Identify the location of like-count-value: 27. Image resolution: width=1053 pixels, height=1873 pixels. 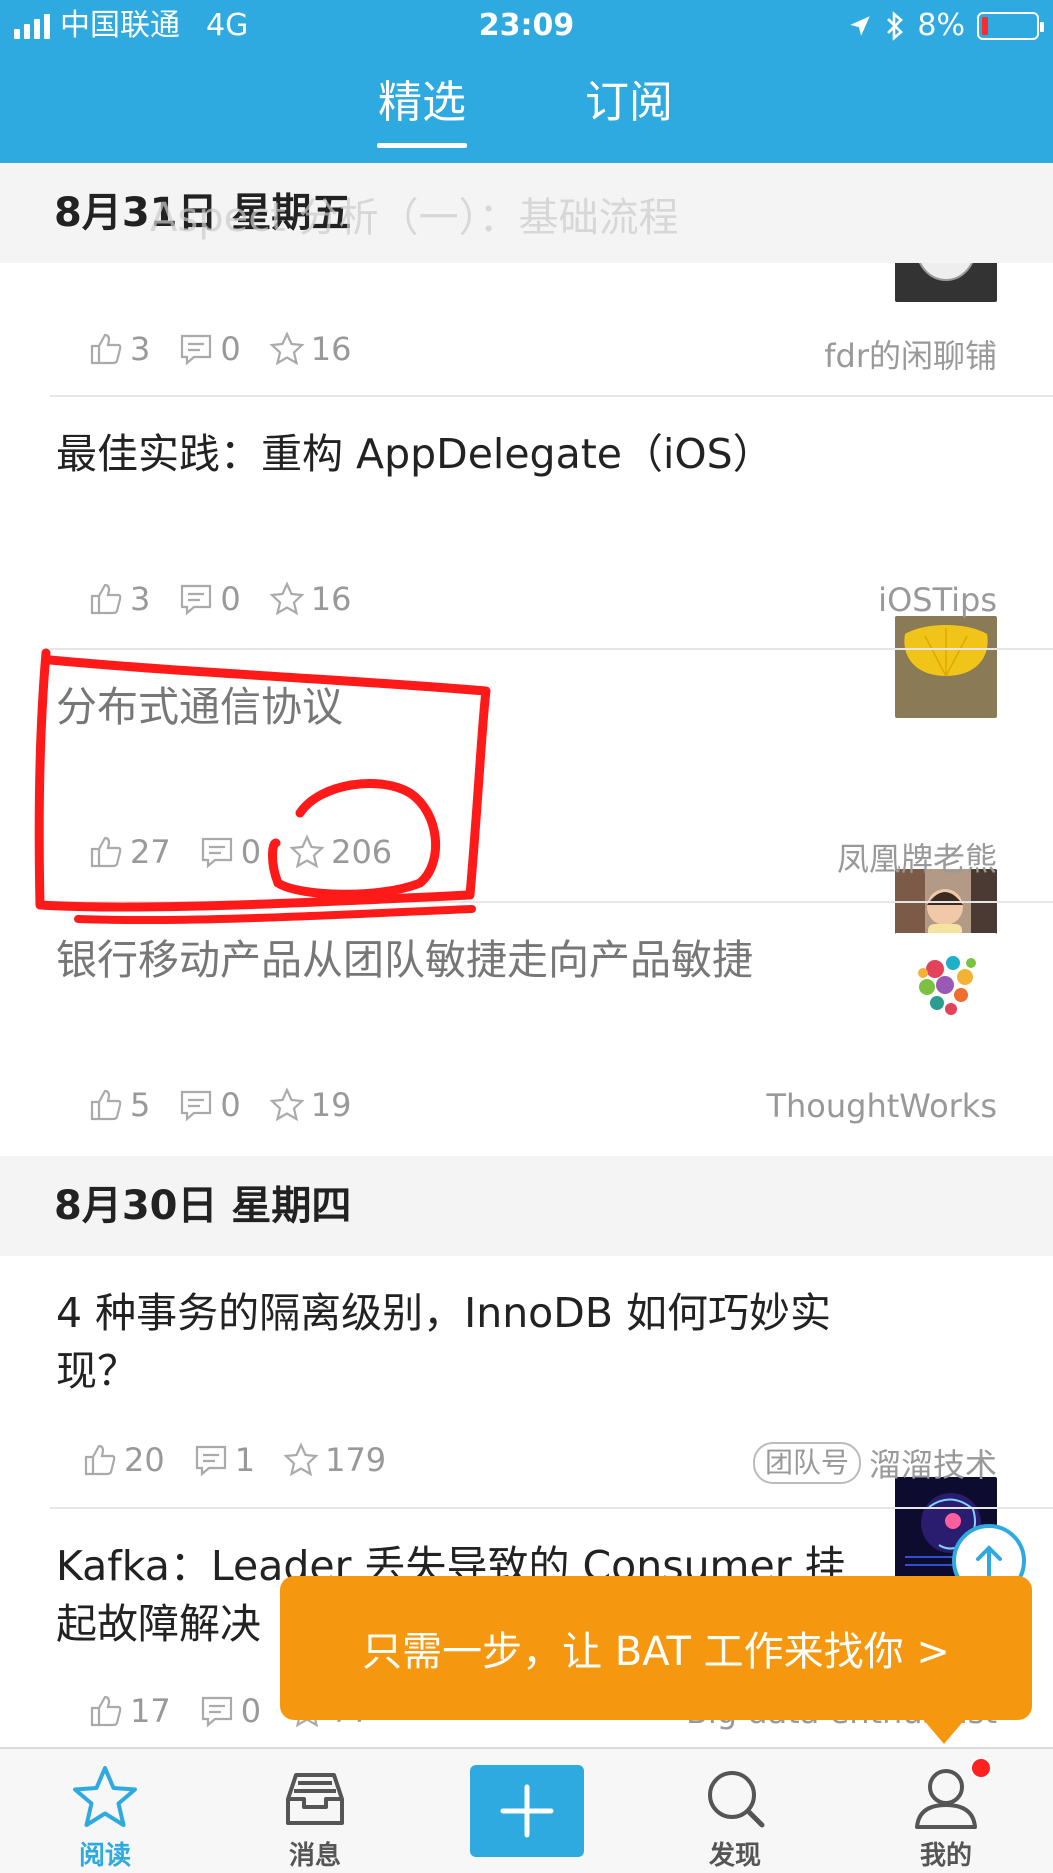
(150, 852).